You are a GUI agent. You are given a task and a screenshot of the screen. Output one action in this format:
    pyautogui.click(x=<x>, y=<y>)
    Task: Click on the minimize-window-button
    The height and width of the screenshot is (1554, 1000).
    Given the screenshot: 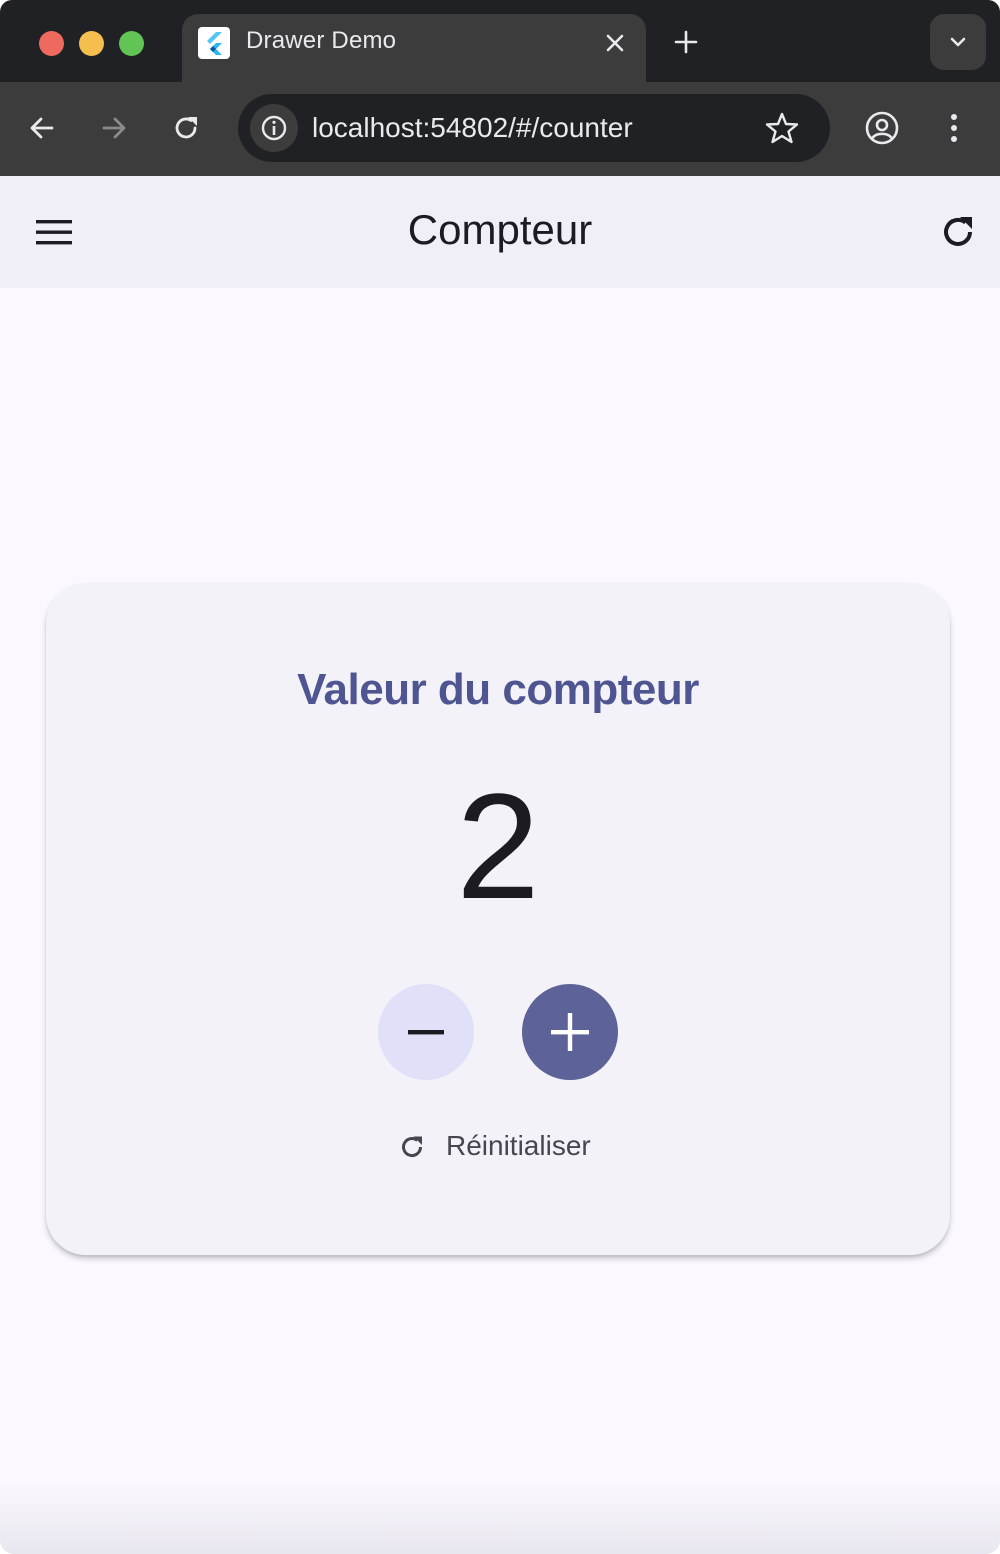 What is the action you would take?
    pyautogui.click(x=91, y=43)
    